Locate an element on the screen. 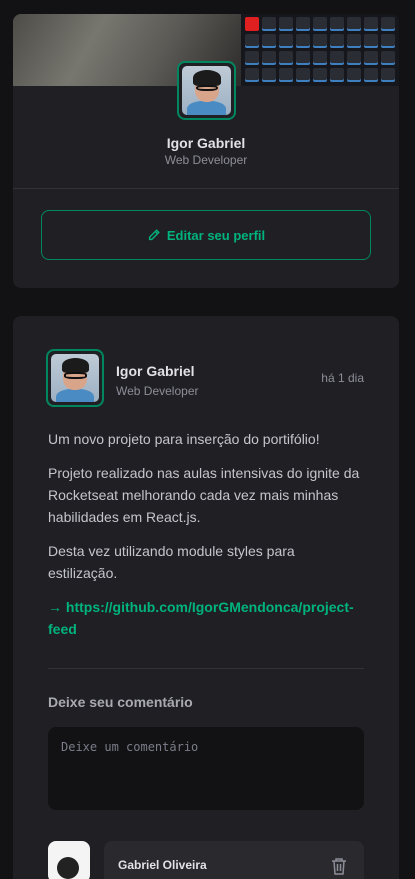  edit-profile-button: Editar seu perfil is located at coordinates (206, 235).